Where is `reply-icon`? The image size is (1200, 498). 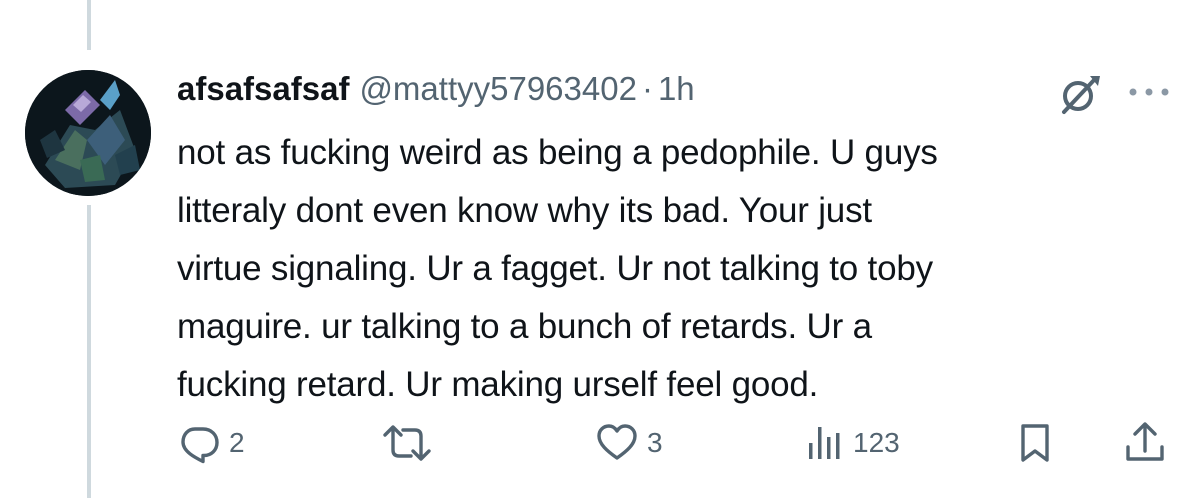
reply-icon is located at coordinates (200, 445).